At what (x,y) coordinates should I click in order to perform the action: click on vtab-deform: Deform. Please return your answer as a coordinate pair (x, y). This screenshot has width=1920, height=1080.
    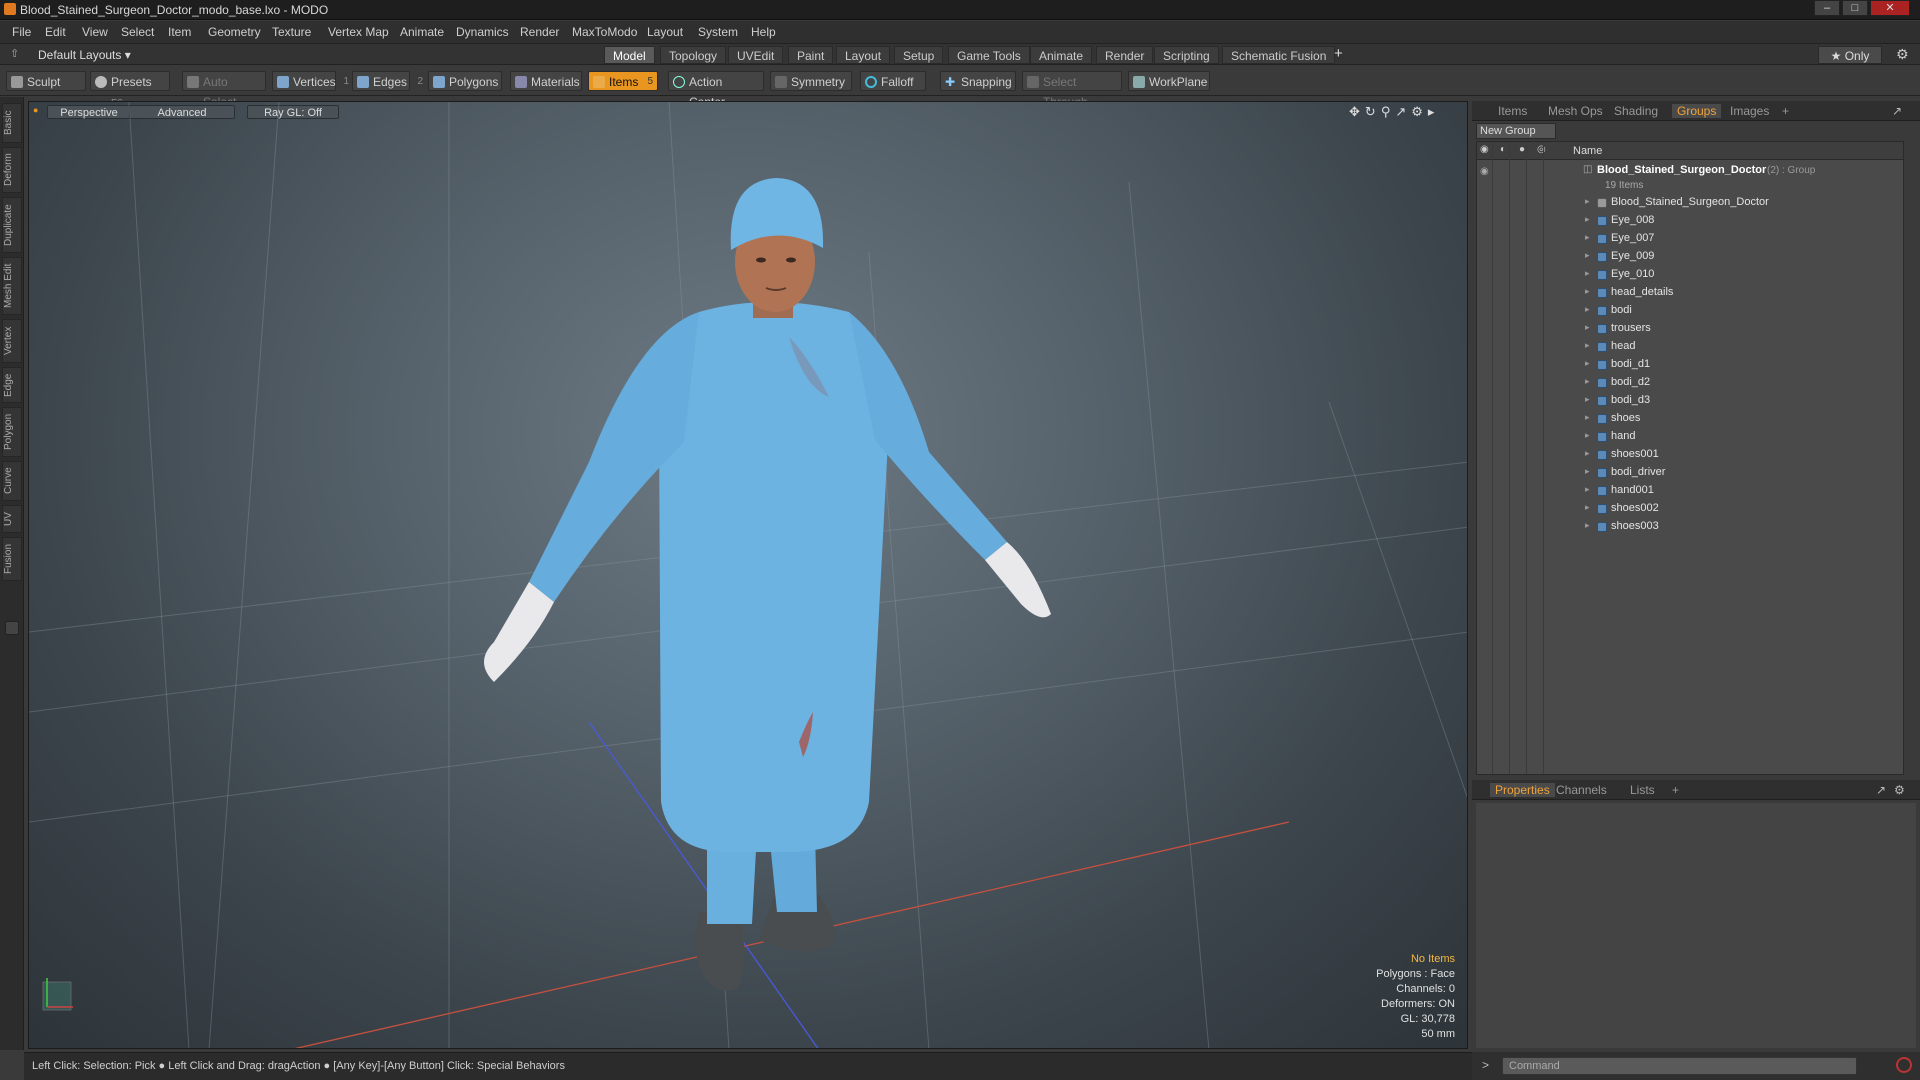
    Looking at the image, I should click on (12, 170).